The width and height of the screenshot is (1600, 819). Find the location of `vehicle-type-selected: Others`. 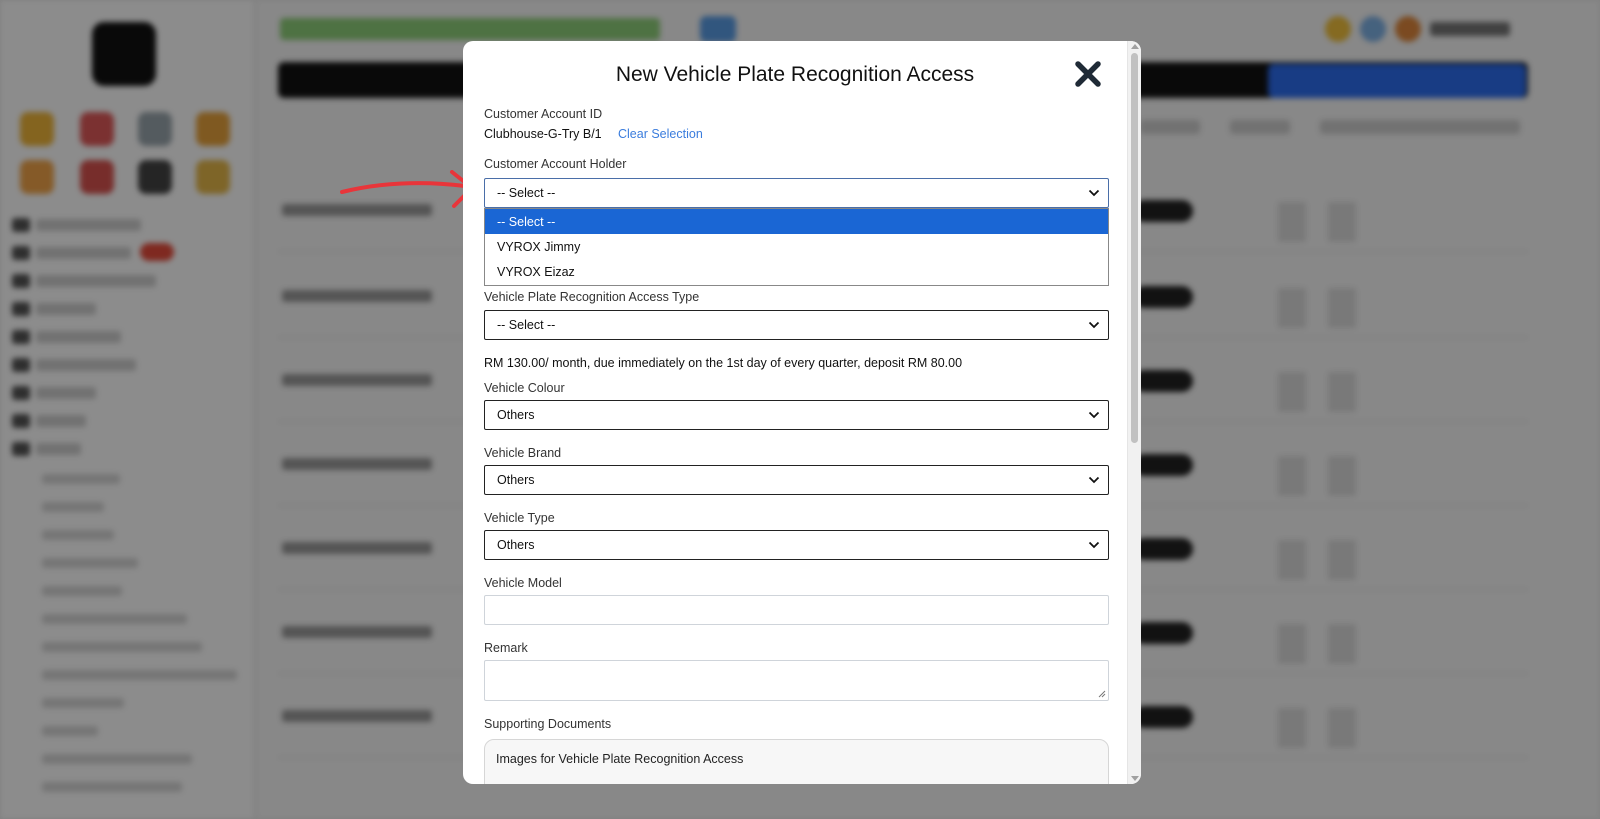

vehicle-type-selected: Others is located at coordinates (516, 545).